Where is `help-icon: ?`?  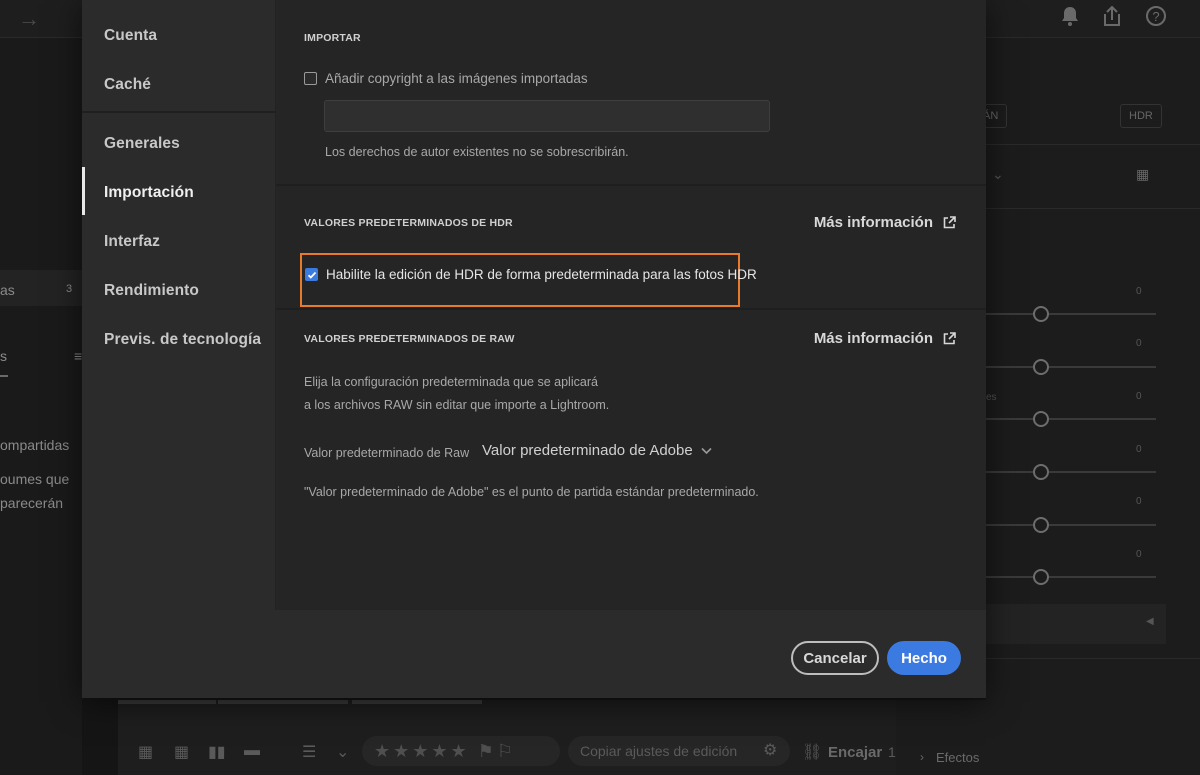 help-icon: ? is located at coordinates (1156, 16).